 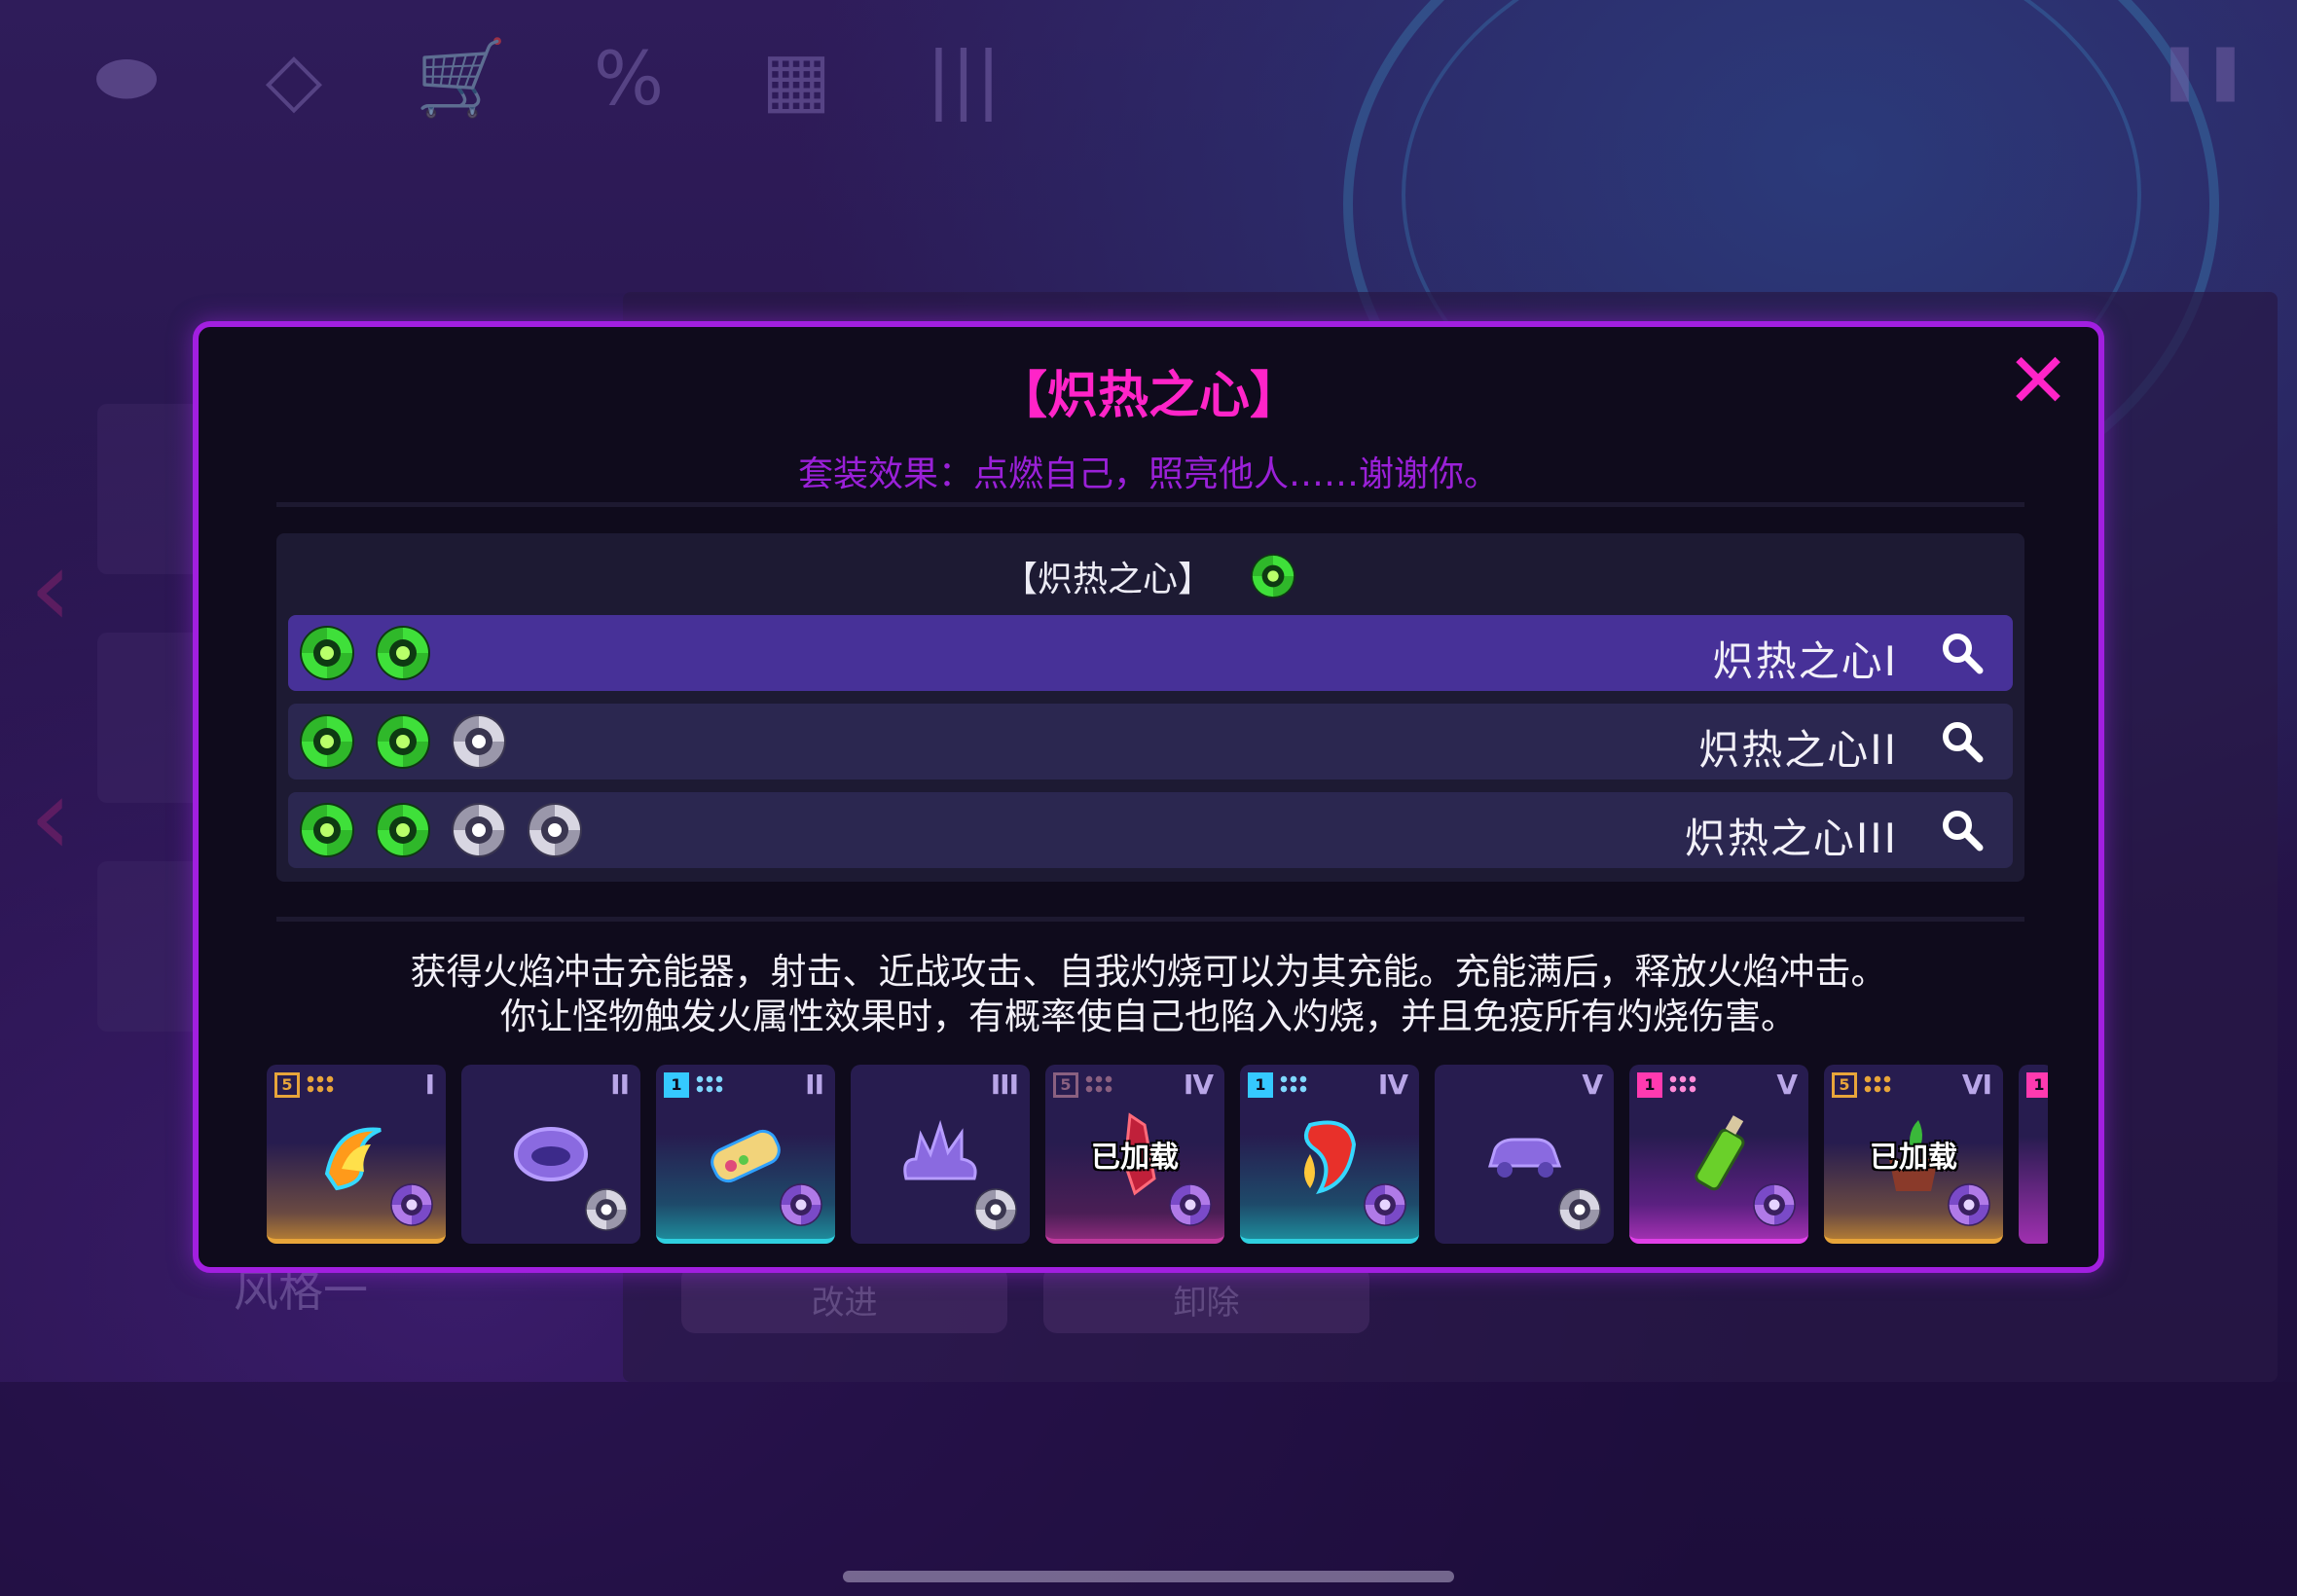 I want to click on tier-3-inspect-button, so click(x=1962, y=830).